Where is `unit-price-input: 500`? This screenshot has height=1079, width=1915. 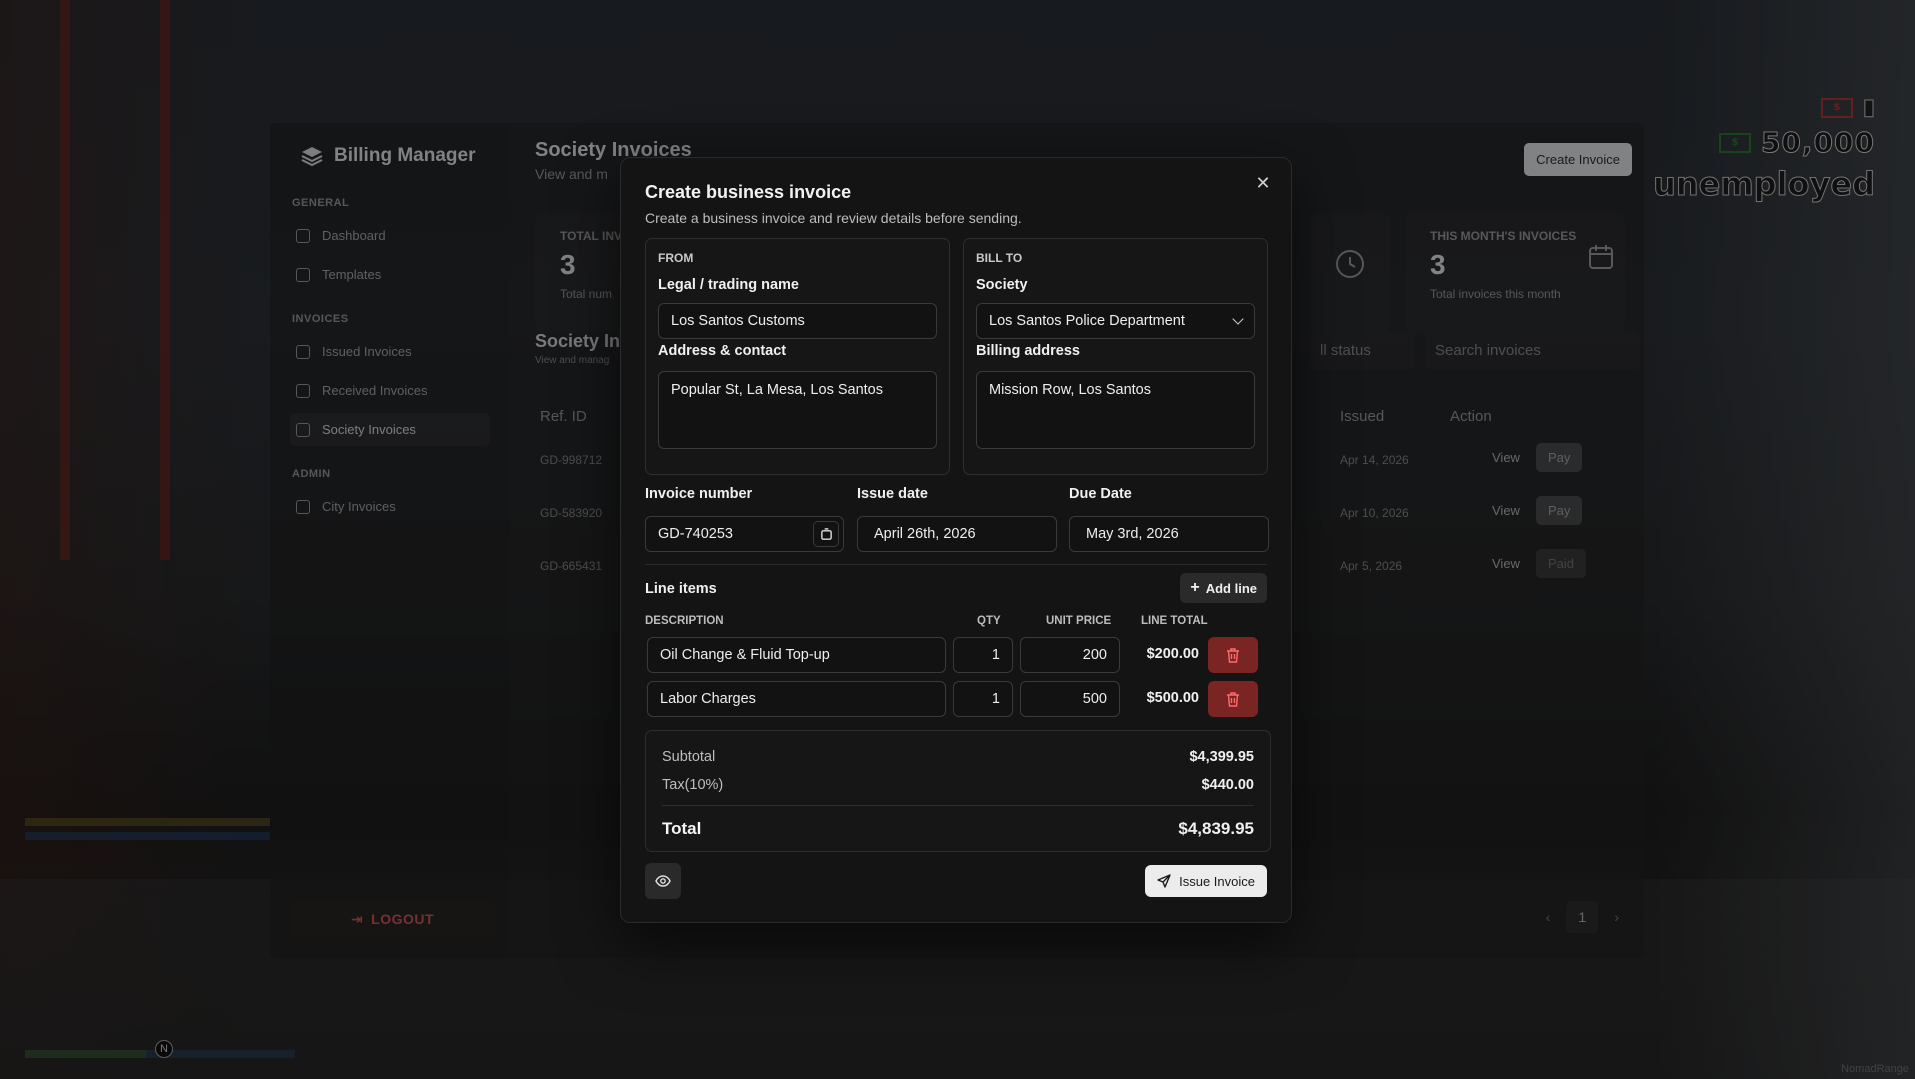
unit-price-input: 500 is located at coordinates (1070, 699).